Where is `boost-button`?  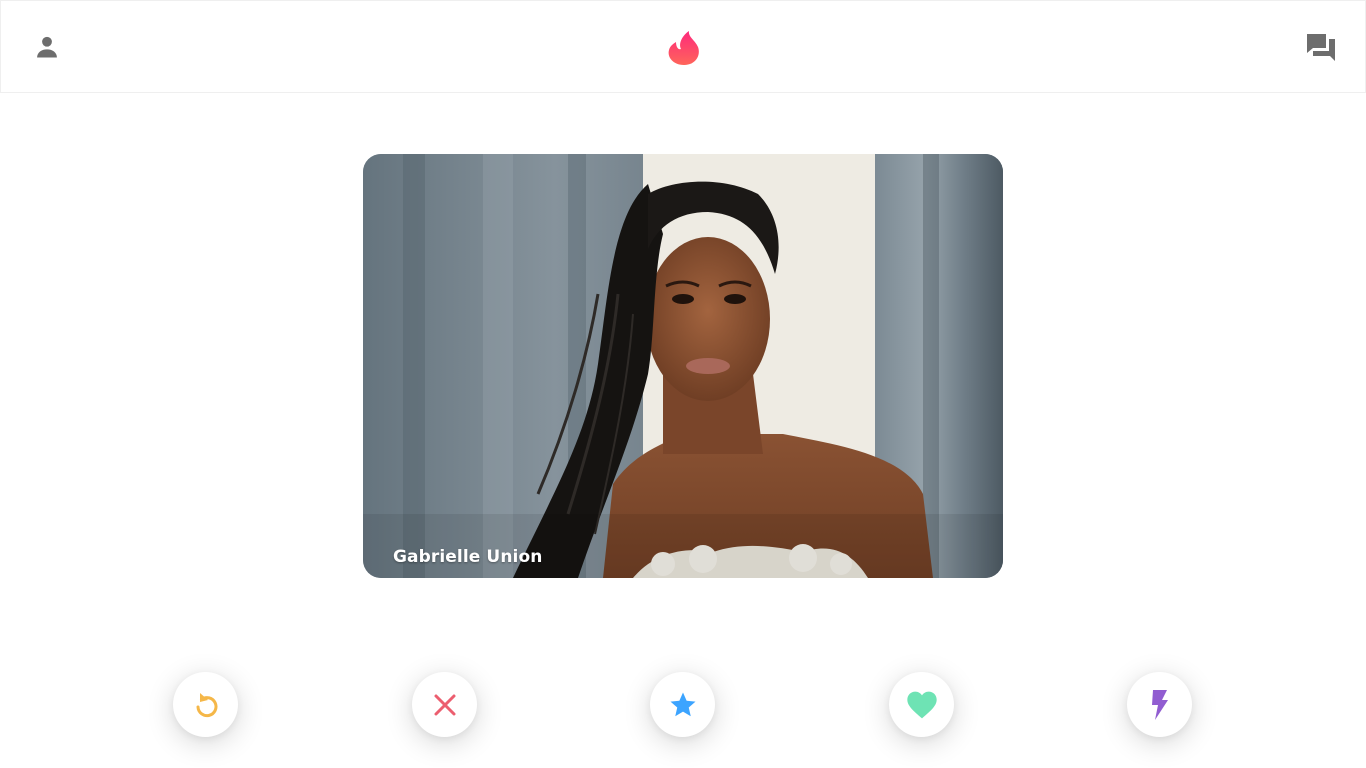
boost-button is located at coordinates (1159, 704).